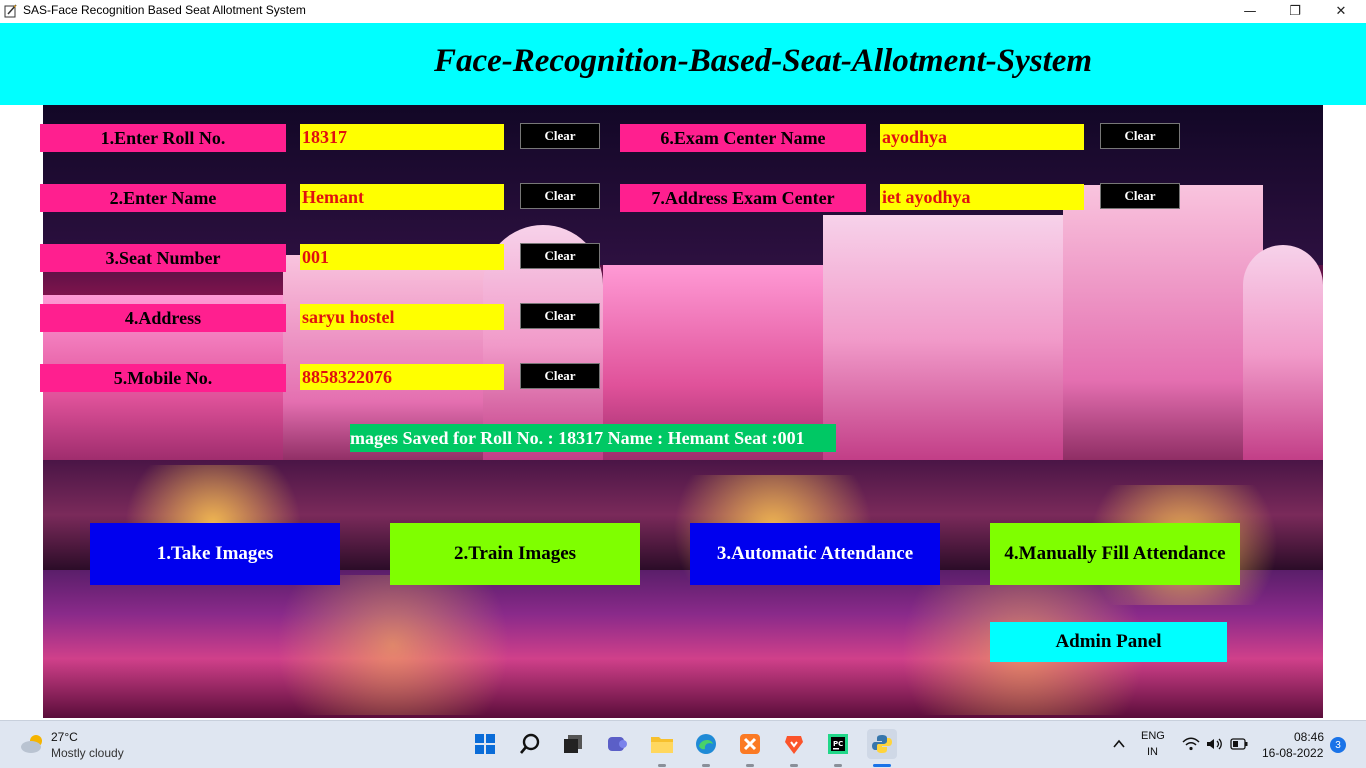  Describe the element at coordinates (1250, 11) in the screenshot. I see `minimize-button: —` at that location.